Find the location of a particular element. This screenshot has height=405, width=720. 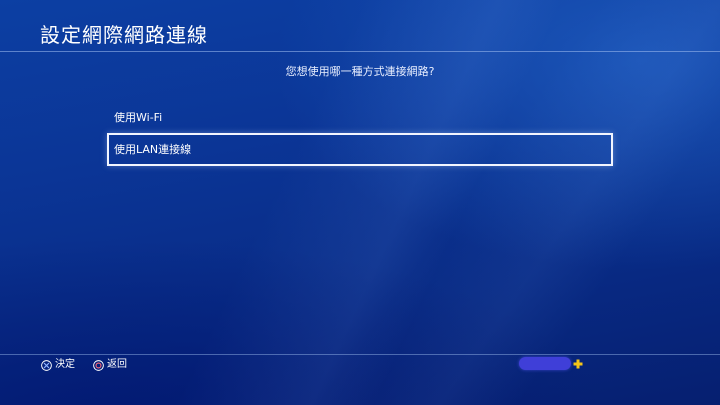

title-divider is located at coordinates (360, 51).